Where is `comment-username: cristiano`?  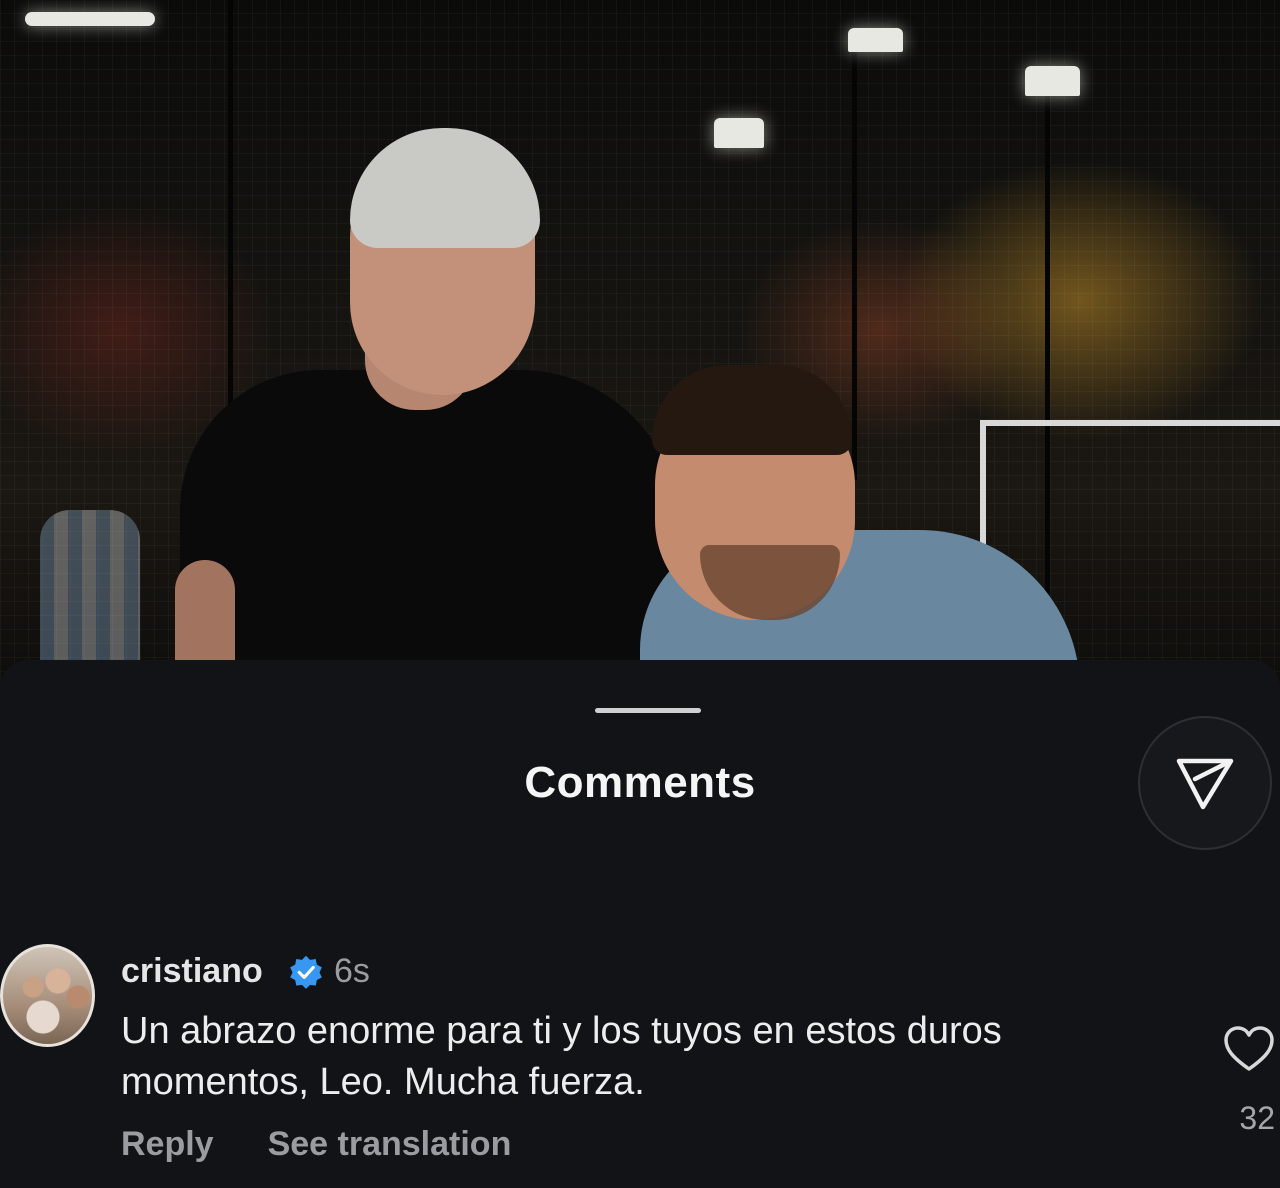 comment-username: cristiano is located at coordinates (192, 971).